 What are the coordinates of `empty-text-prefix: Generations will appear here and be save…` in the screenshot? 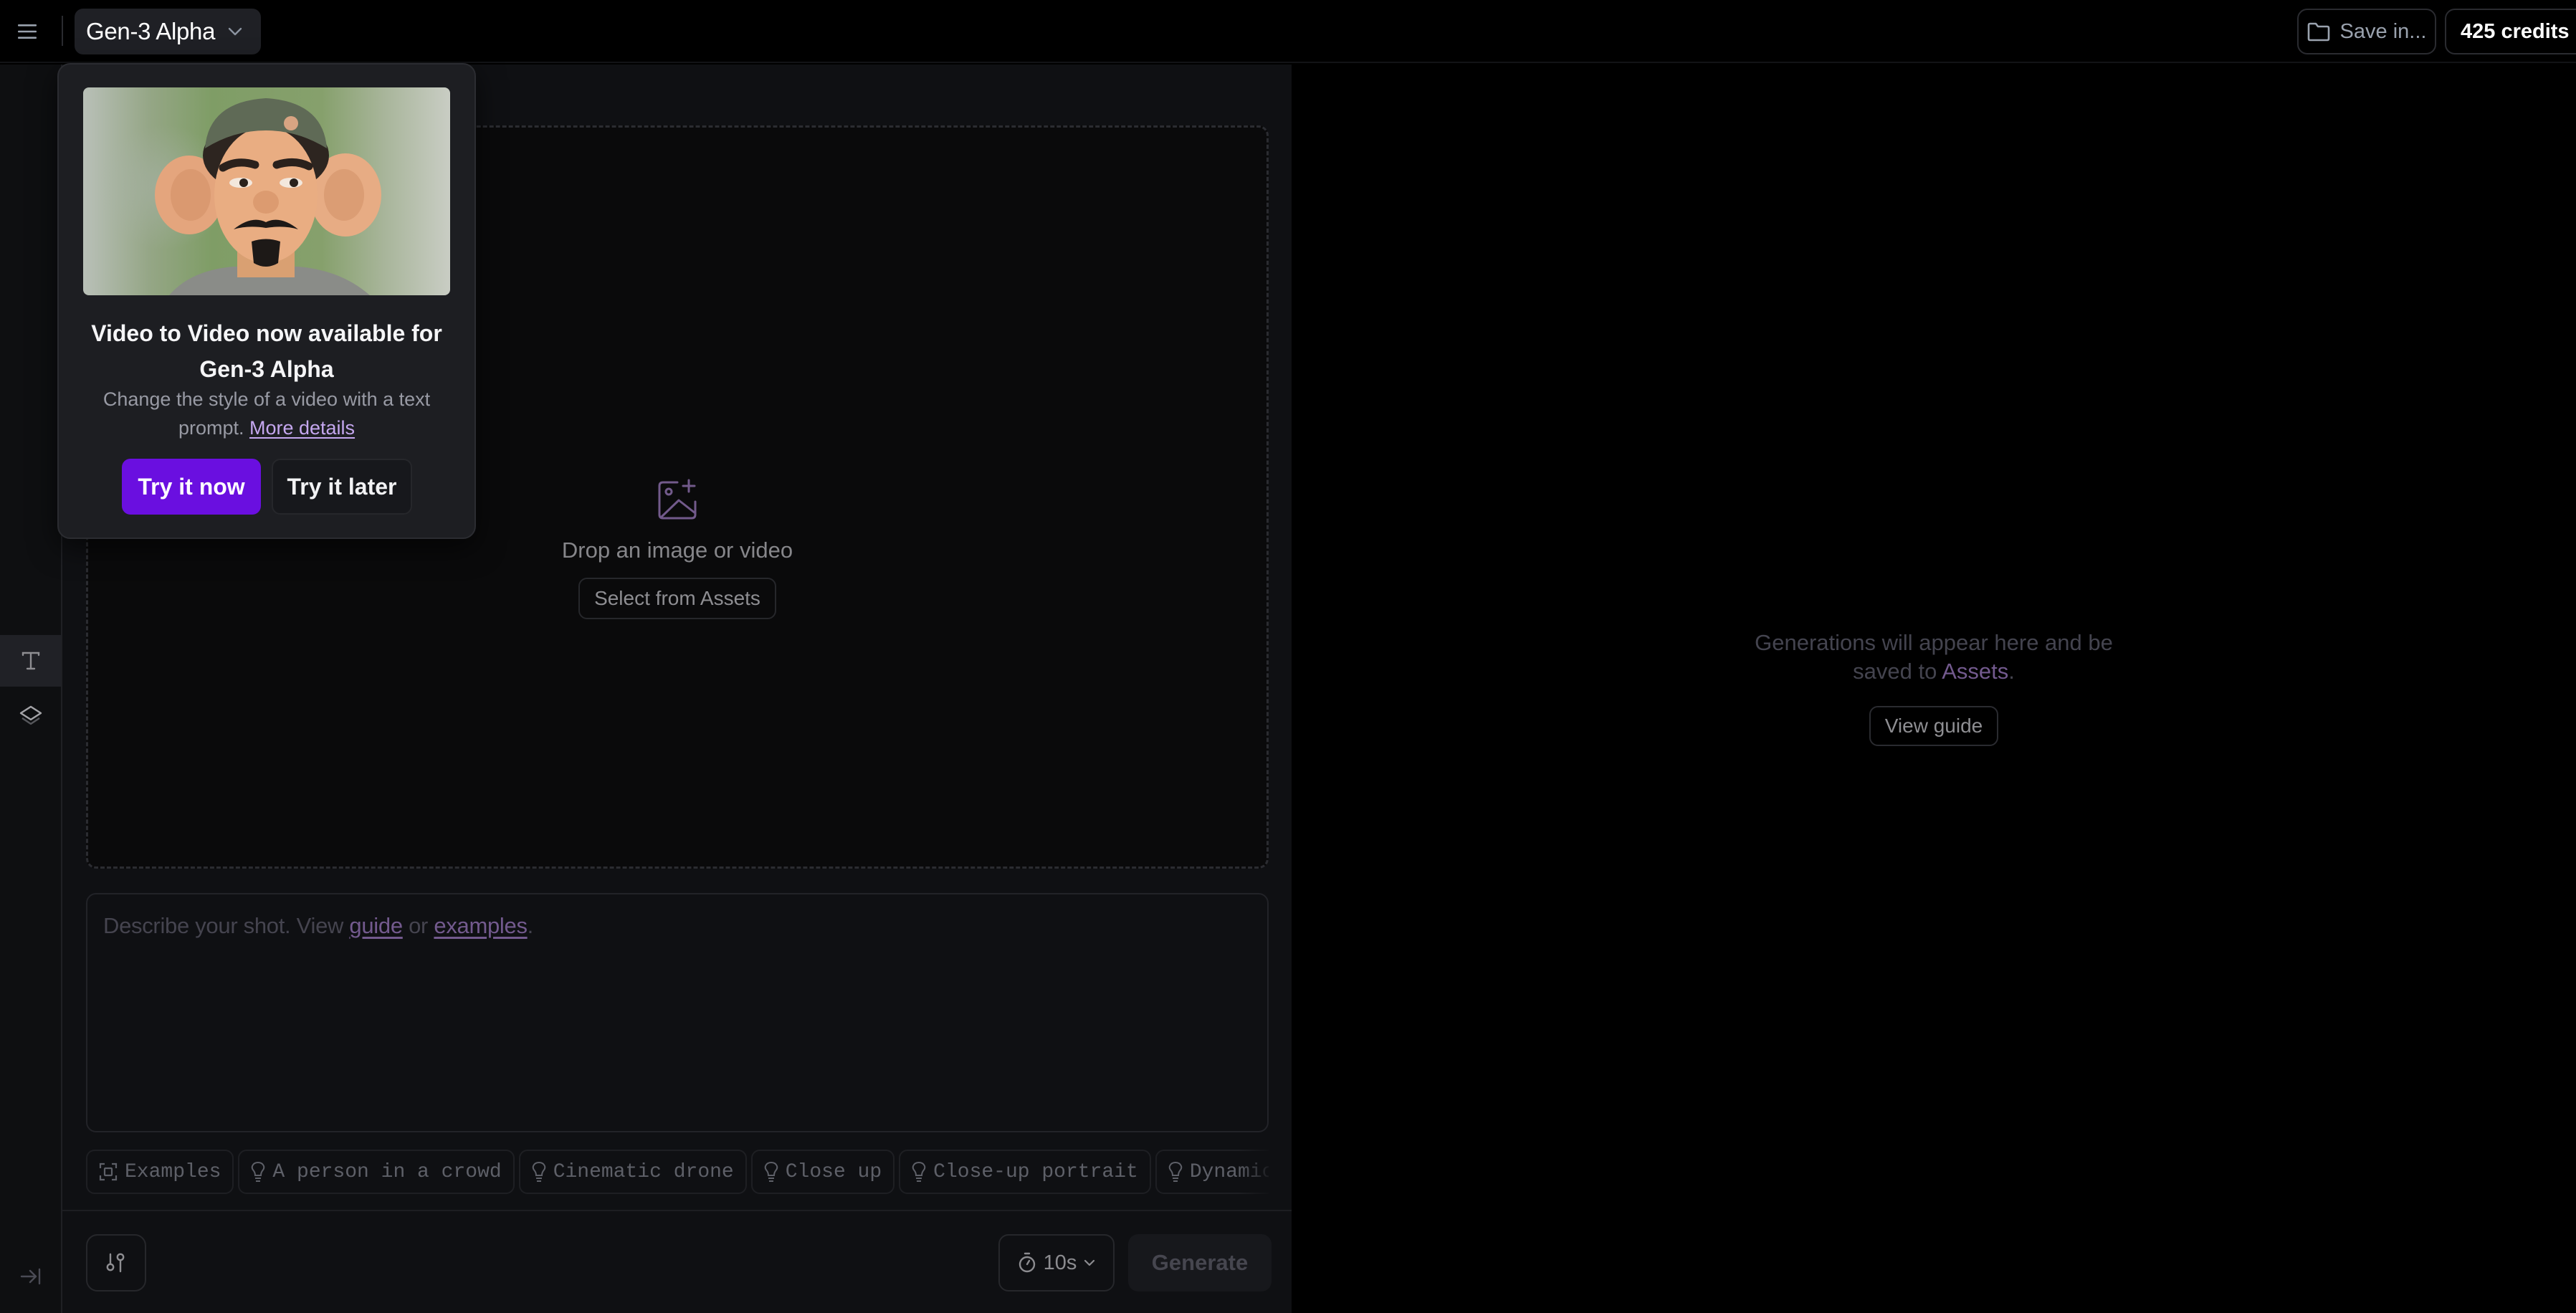 It's located at (1934, 657).